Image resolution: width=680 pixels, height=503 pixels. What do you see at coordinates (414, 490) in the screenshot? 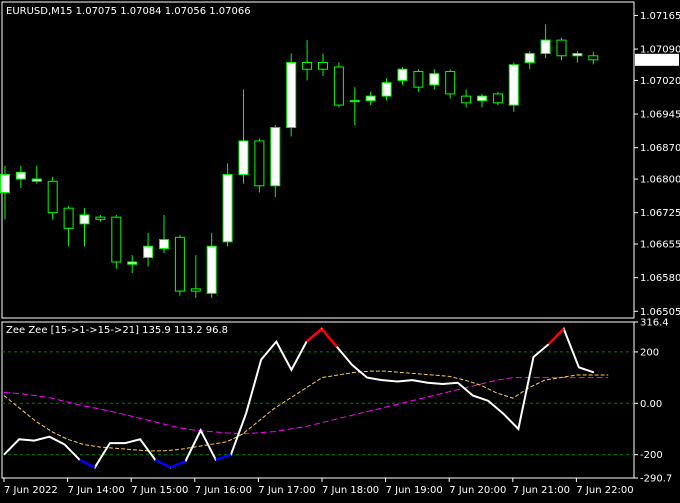
I see `time-tick-label: 7 Jun 19:00` at bounding box center [414, 490].